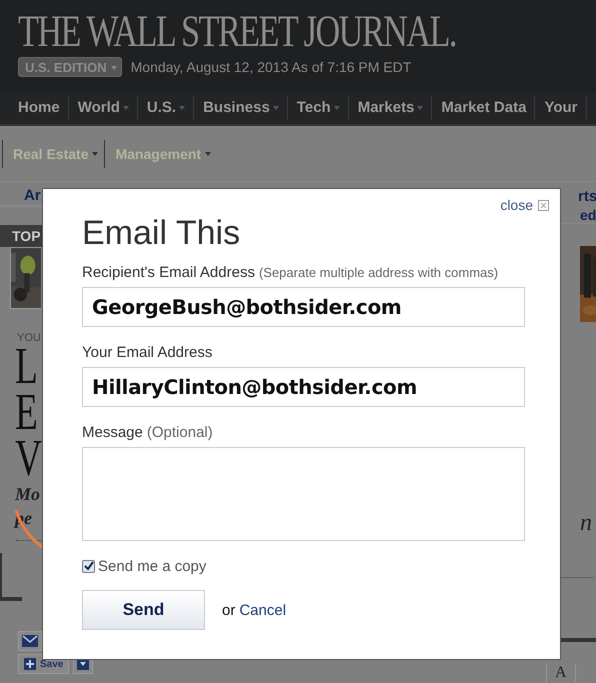 The image size is (596, 683). What do you see at coordinates (162, 233) in the screenshot?
I see `dialog-title: Email This` at bounding box center [162, 233].